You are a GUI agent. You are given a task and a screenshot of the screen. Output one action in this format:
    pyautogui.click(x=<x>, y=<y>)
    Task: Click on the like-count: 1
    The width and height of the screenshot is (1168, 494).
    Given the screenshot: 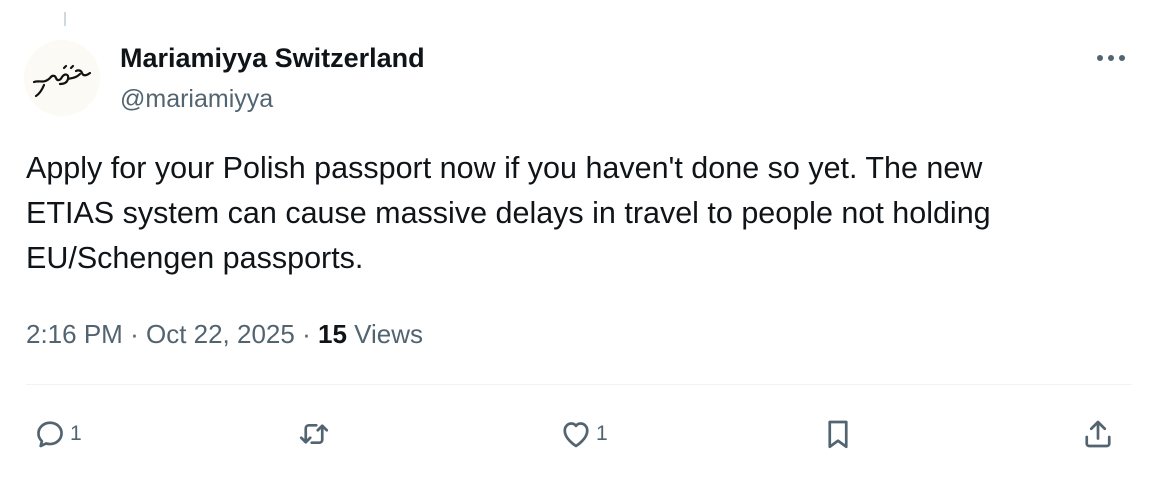 What is the action you would take?
    pyautogui.click(x=602, y=433)
    